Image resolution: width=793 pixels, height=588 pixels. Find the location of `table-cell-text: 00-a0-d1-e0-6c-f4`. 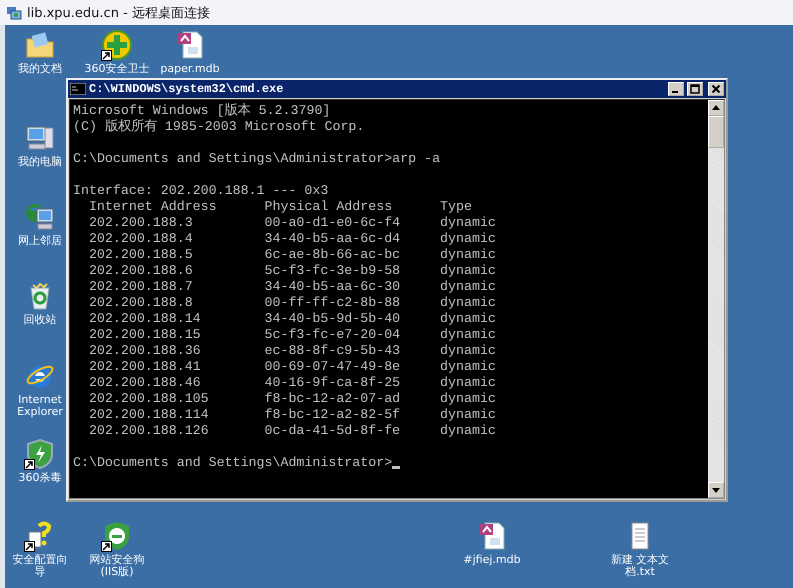

table-cell-text: 00-a0-d1-e0-6c-f4 is located at coordinates (333, 223).